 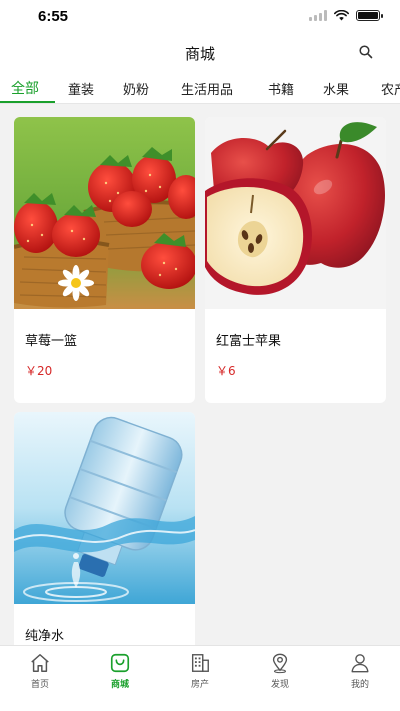 What do you see at coordinates (51, 341) in the screenshot?
I see `product-name: 草莓一篮` at bounding box center [51, 341].